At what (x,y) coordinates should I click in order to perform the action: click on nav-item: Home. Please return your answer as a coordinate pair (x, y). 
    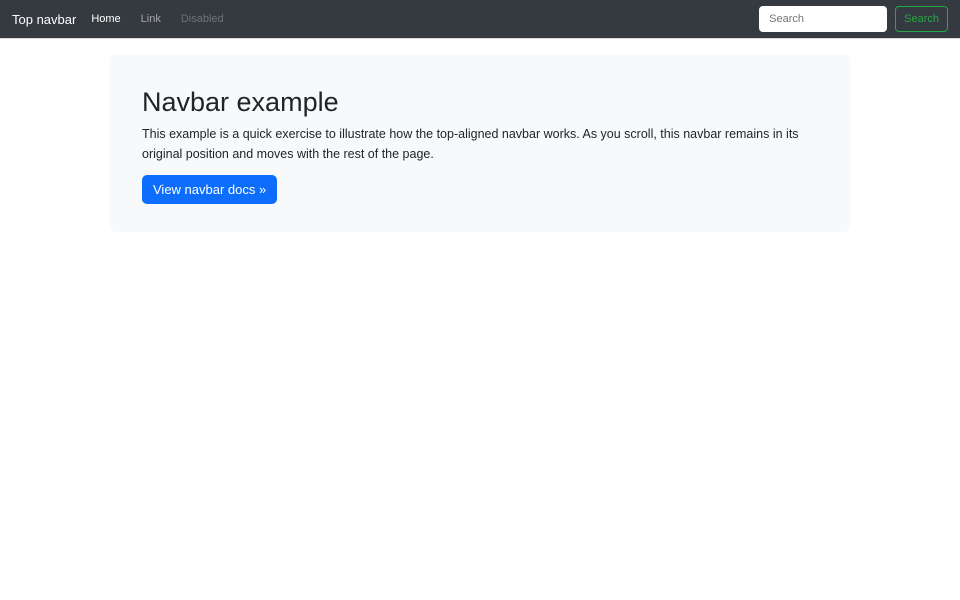
    Looking at the image, I should click on (110, 19).